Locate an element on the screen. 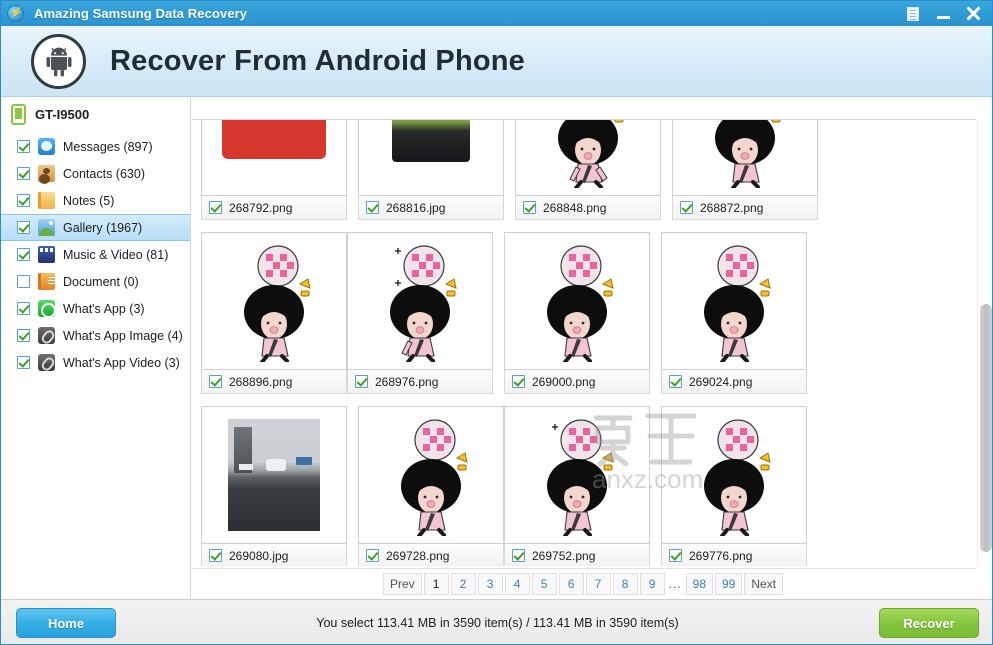 Image resolution: width=993 pixels, height=645 pixels. minimize-icon is located at coordinates (943, 14).